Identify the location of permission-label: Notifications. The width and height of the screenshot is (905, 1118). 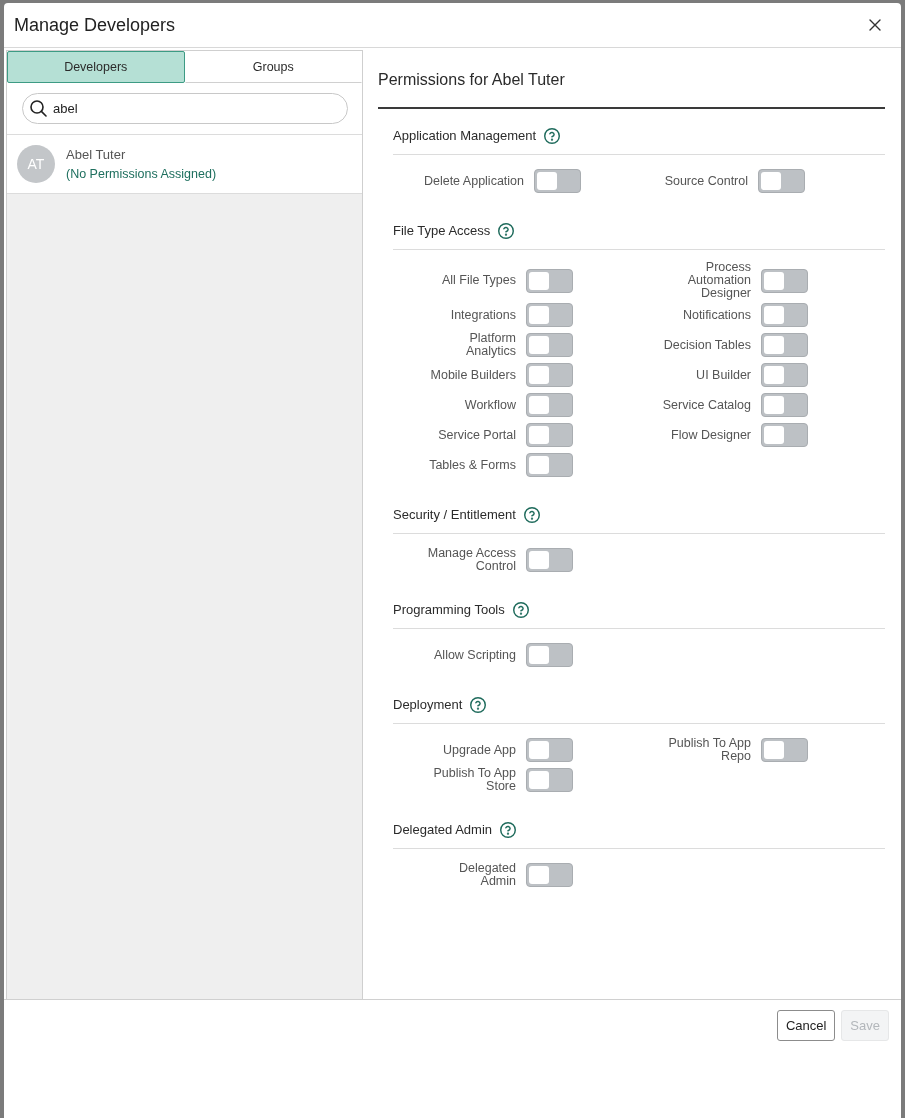
(716, 315).